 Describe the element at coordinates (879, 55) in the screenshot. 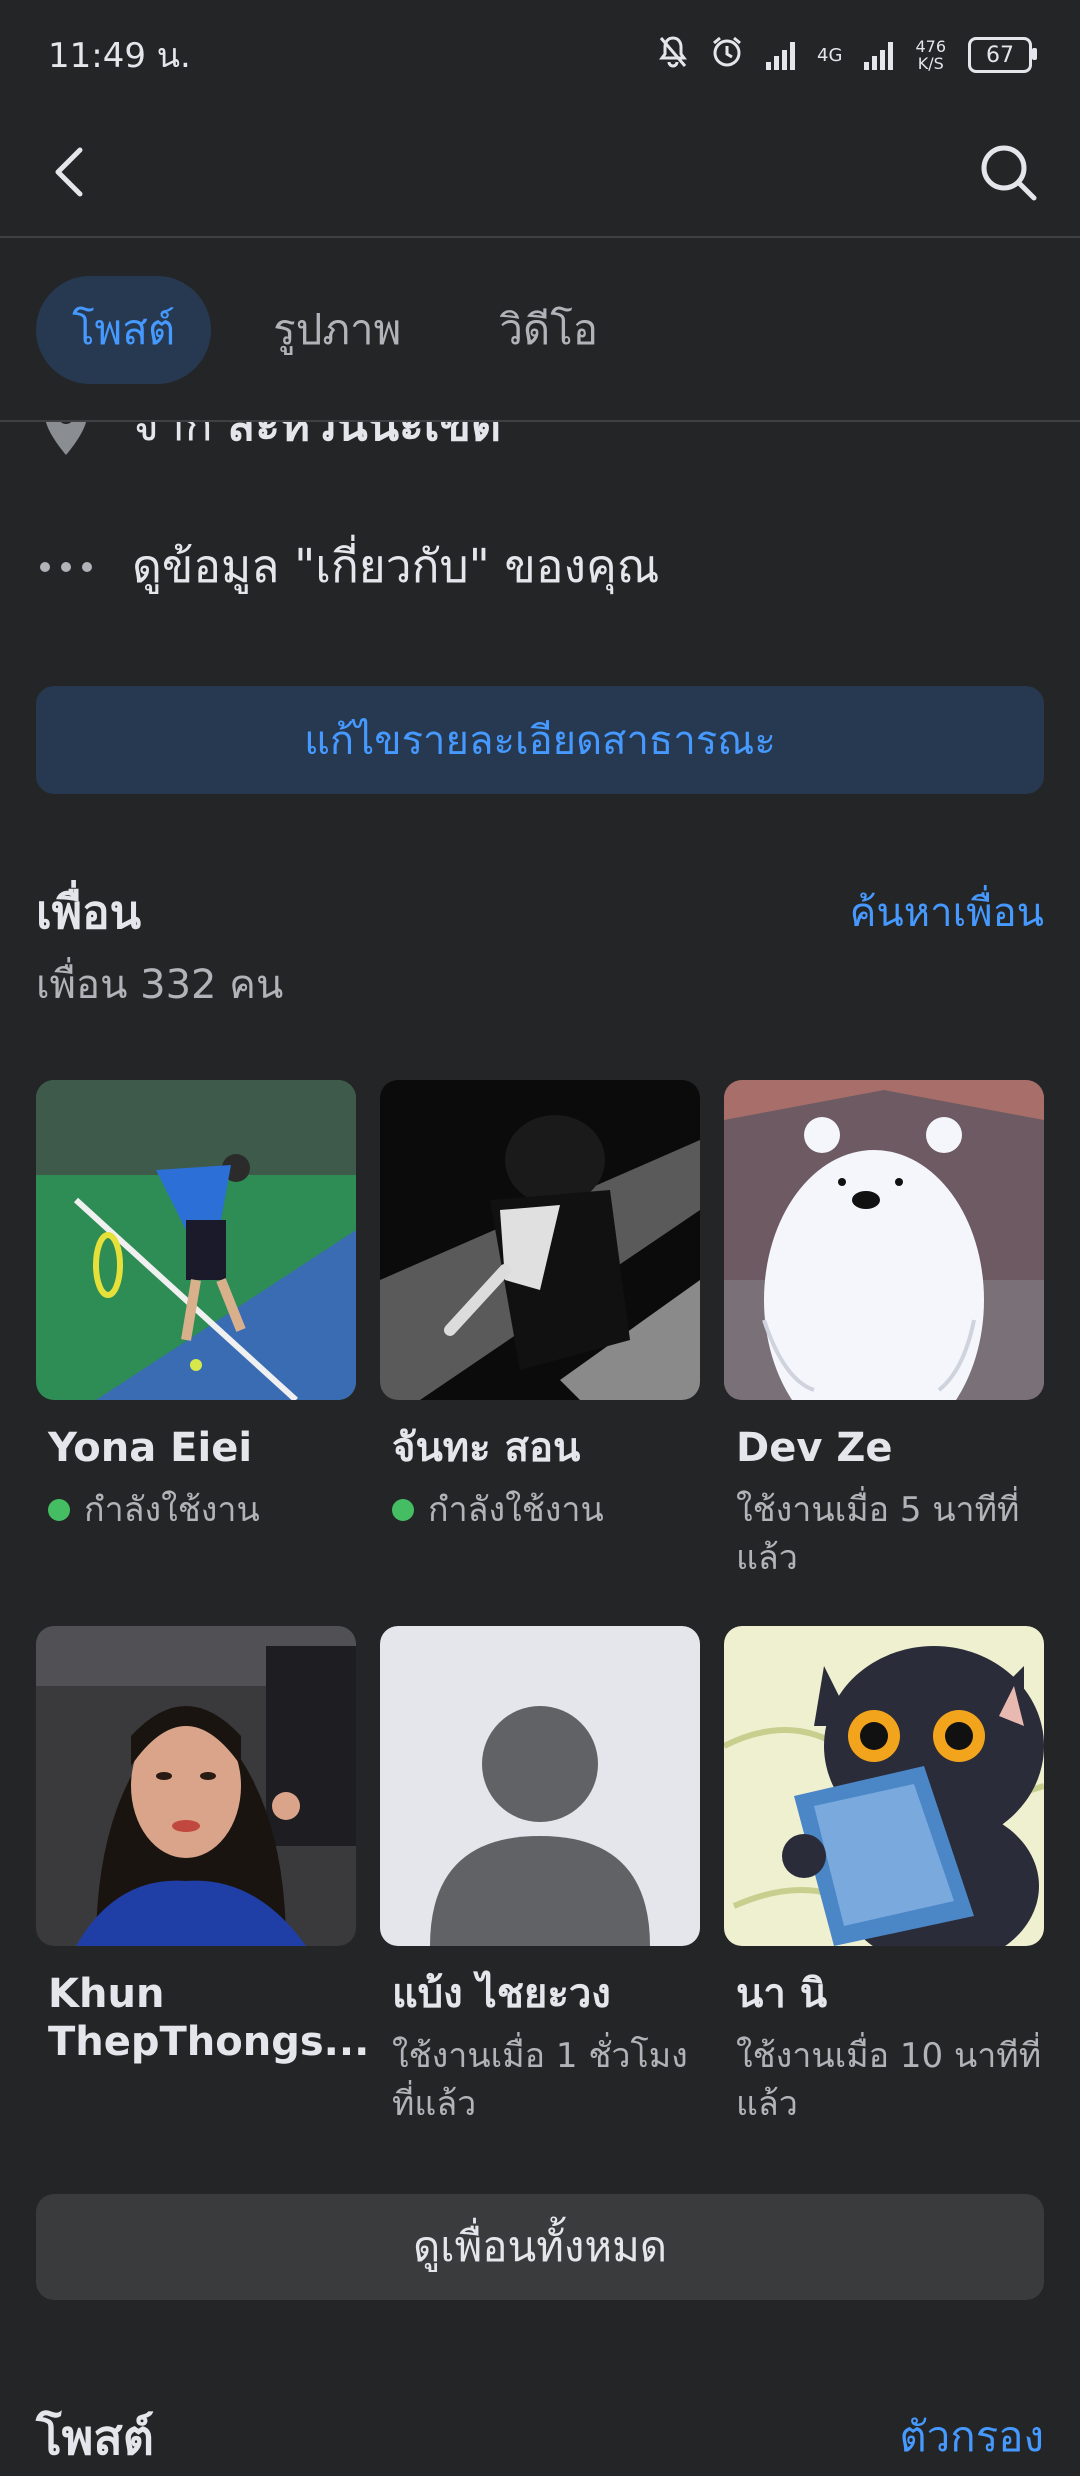

I see `cell-signal-icon` at that location.